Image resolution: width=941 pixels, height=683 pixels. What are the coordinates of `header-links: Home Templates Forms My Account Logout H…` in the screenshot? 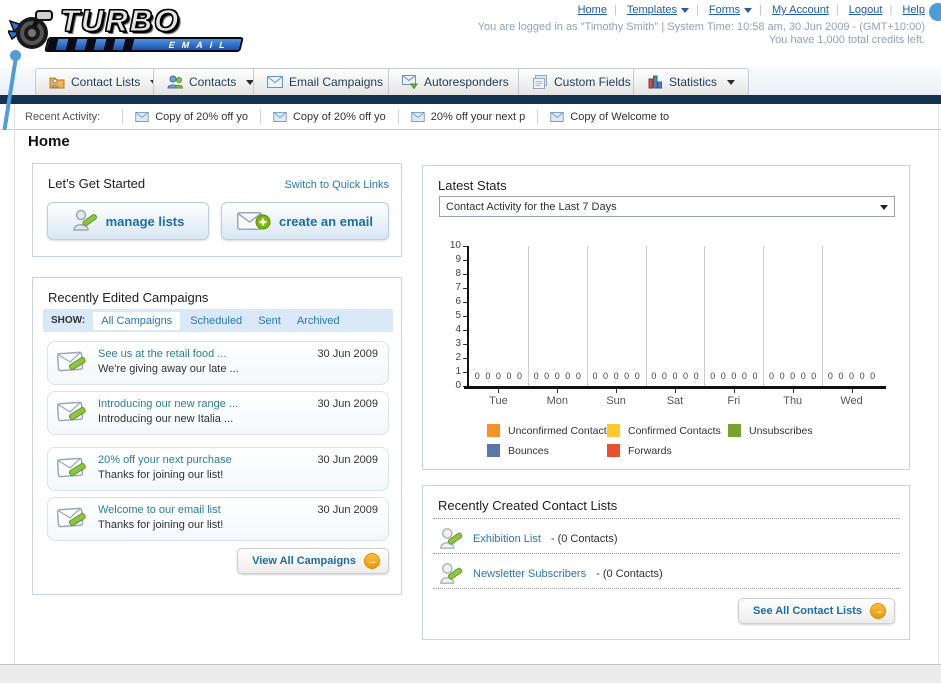 It's located at (751, 10).